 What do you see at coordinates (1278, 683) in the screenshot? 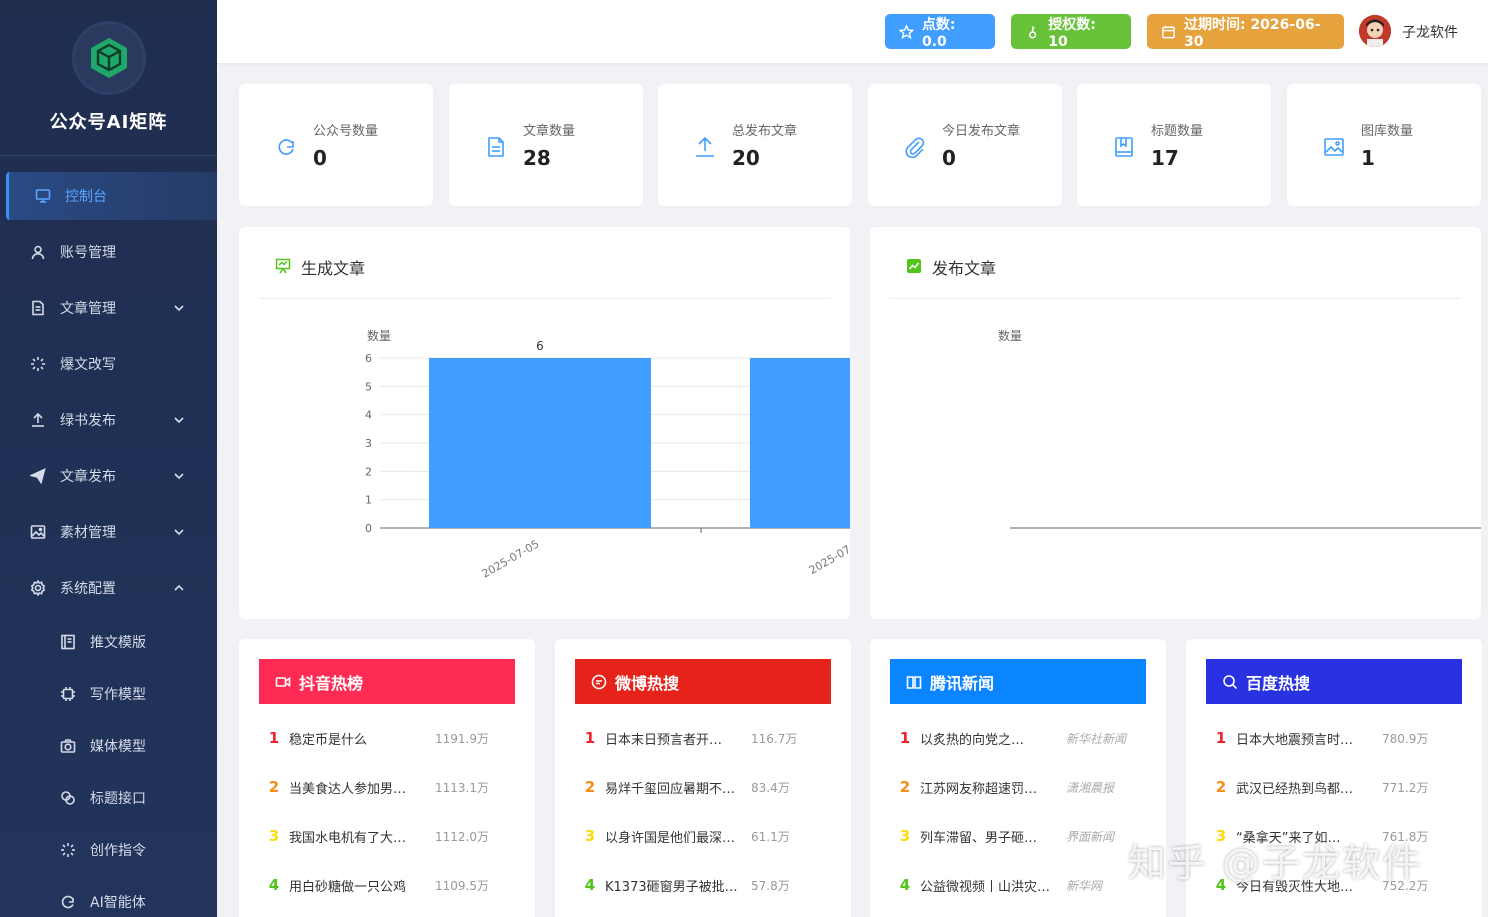
I see `hot-title: 百度热搜` at bounding box center [1278, 683].